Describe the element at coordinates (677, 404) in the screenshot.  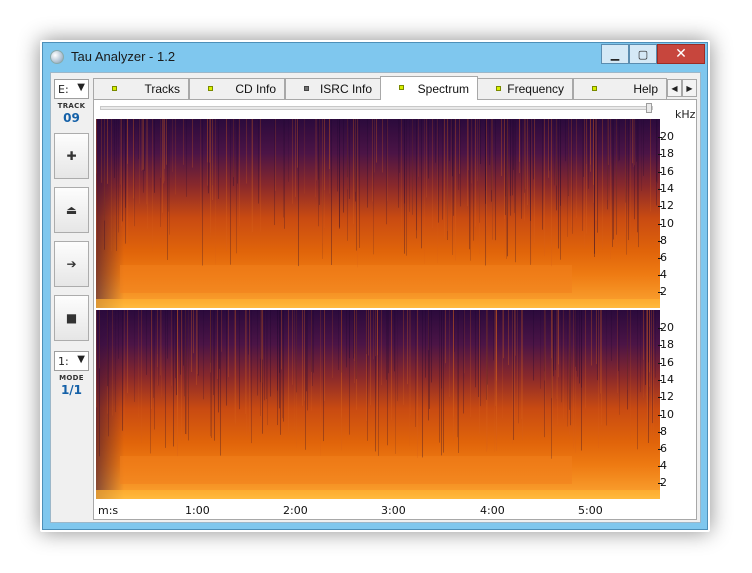
I see `frequency-axis-right: 20 18 16 14 12 10 8 6 4 2` at that location.